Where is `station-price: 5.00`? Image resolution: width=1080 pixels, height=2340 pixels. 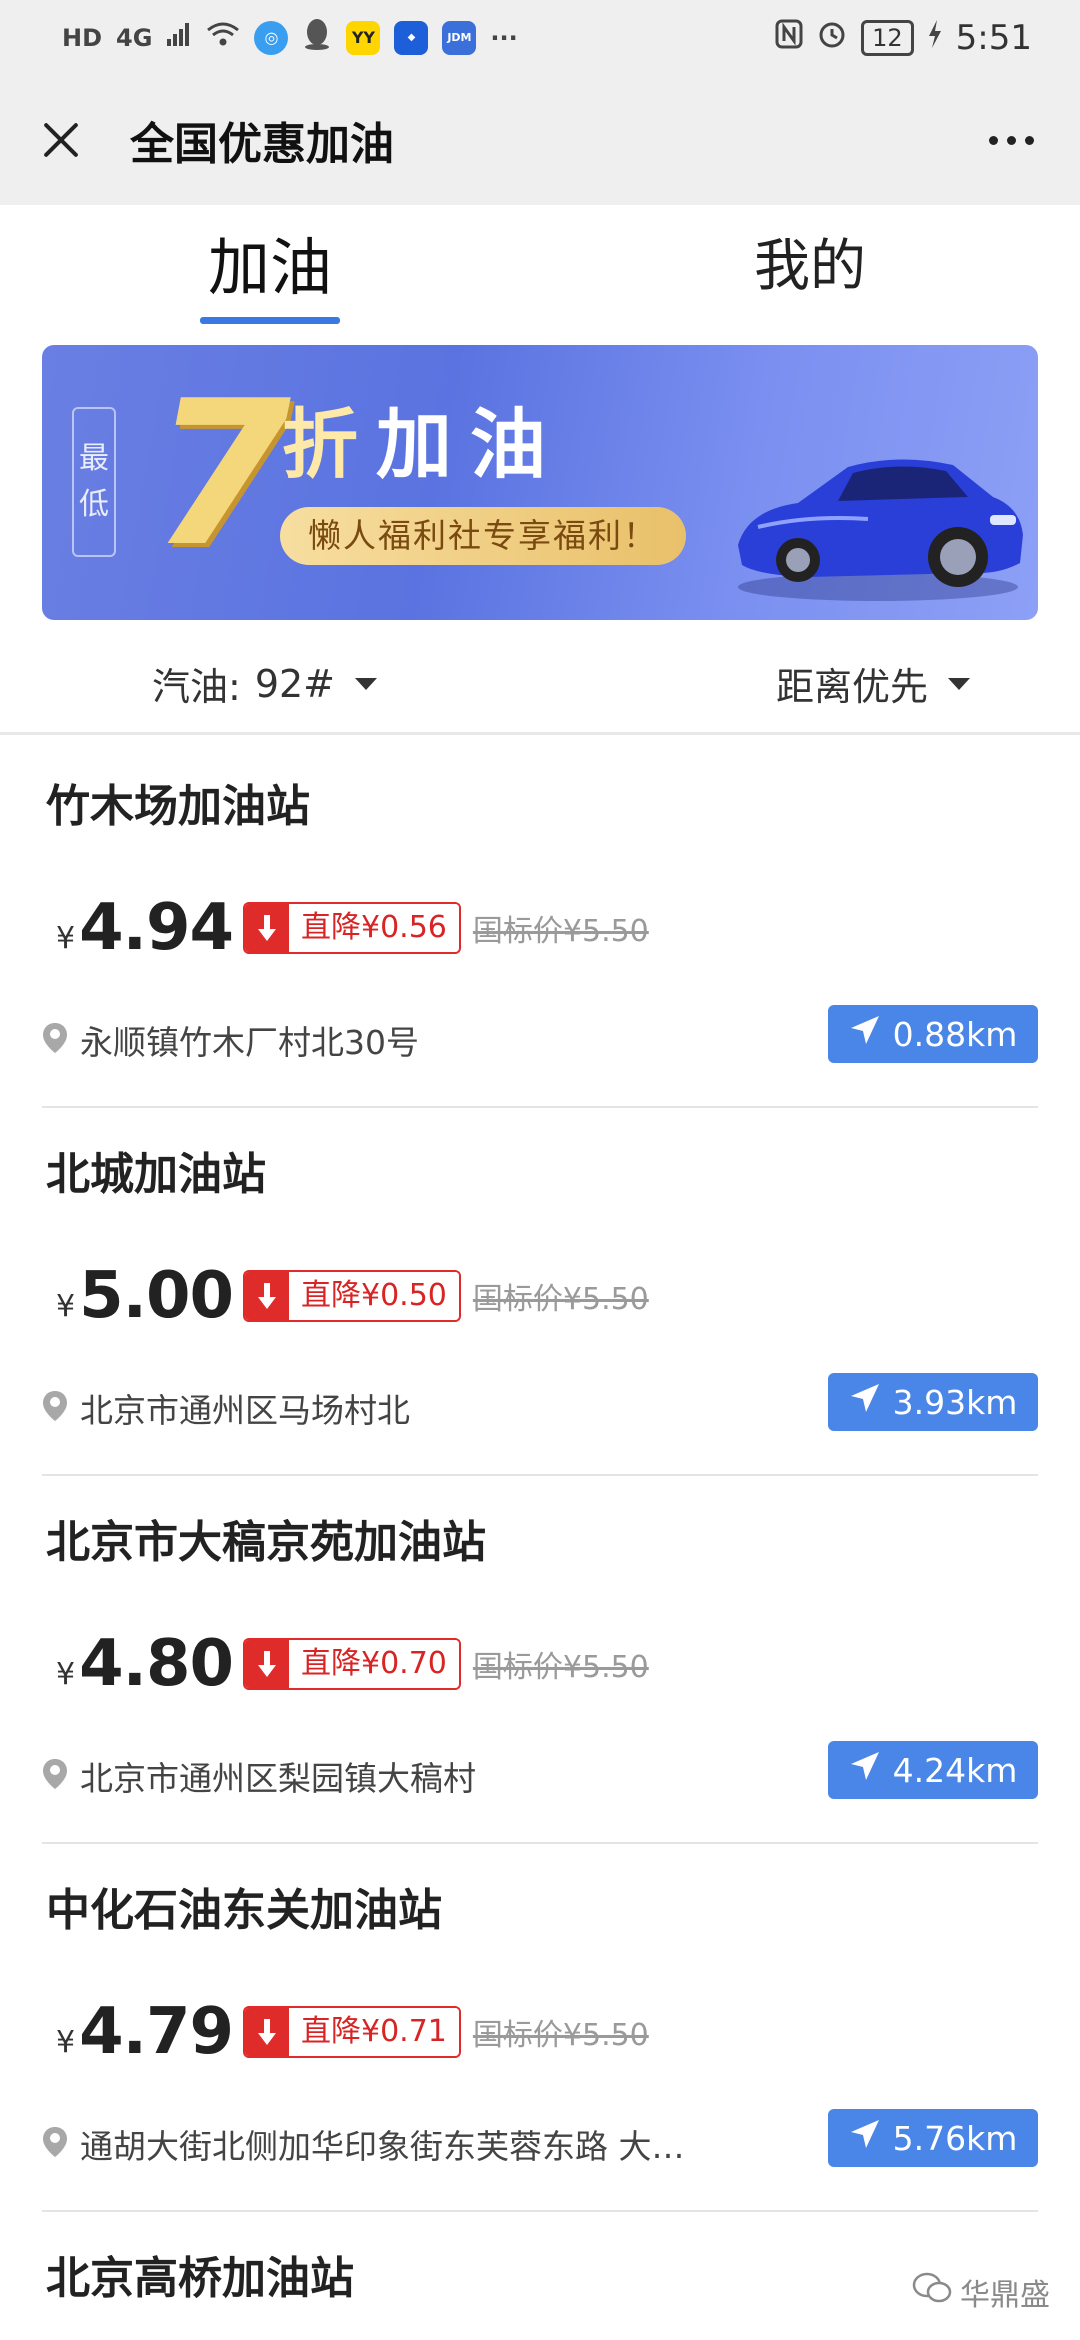
station-price: 5.00 is located at coordinates (156, 1296).